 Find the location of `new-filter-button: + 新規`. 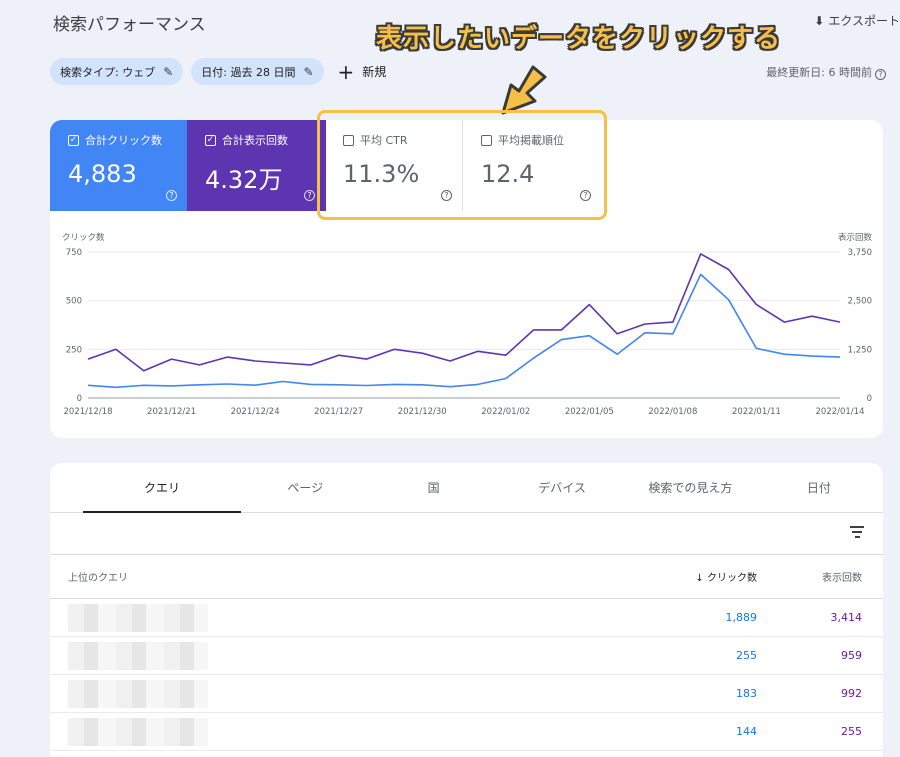

new-filter-button: + 新規 is located at coordinates (362, 72).